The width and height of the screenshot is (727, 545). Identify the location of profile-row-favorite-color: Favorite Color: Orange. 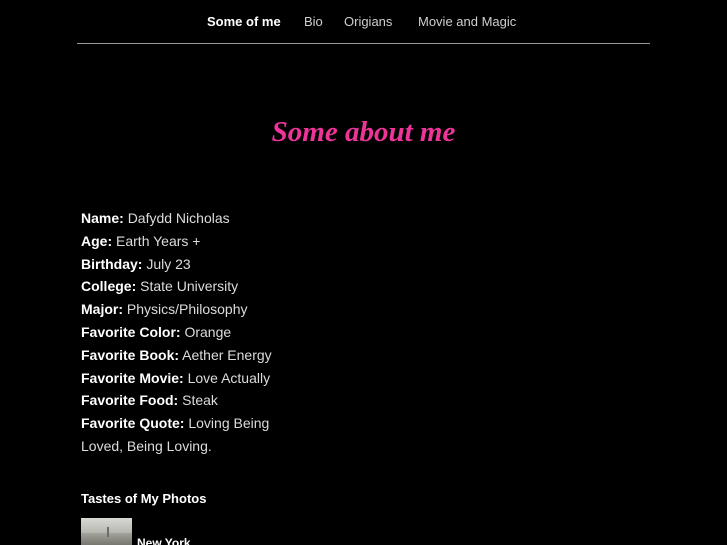
(181, 332).